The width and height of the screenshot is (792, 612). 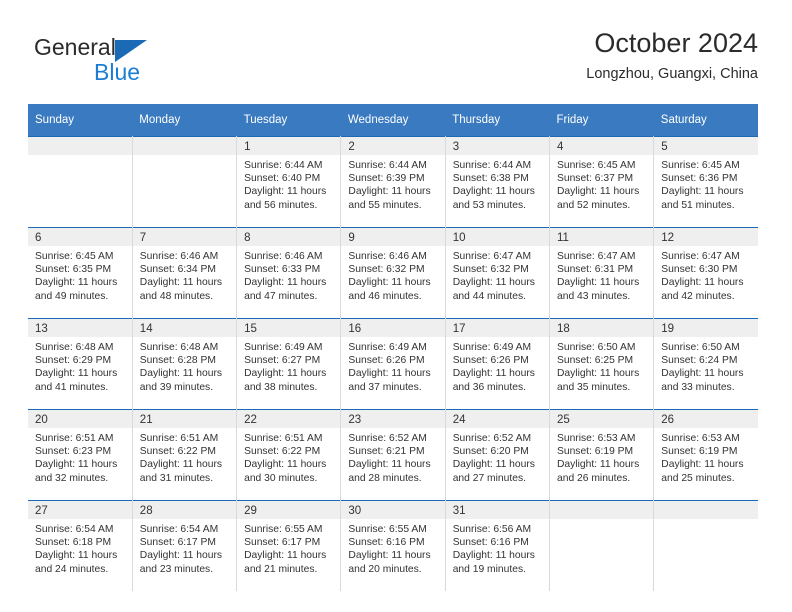 What do you see at coordinates (73, 452) in the screenshot?
I see `sunset-text: Sunset: 6:23 PM` at bounding box center [73, 452].